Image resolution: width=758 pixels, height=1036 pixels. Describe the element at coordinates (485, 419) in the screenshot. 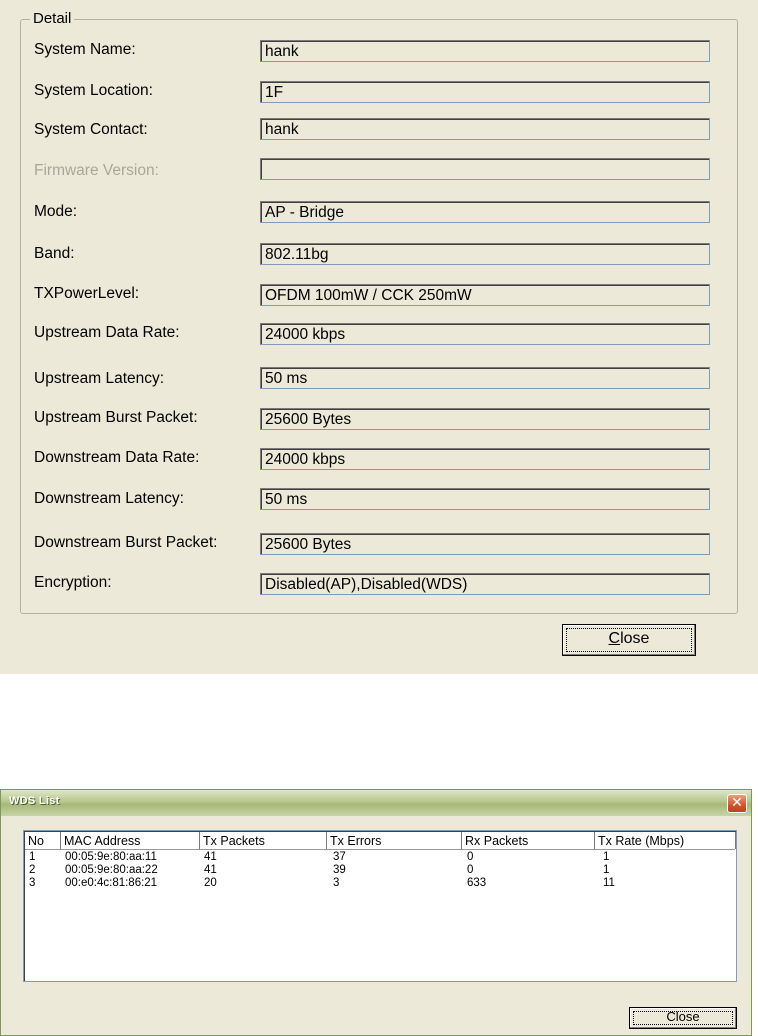

I see `upstream-burst-packet-field: 25600 Bytes` at that location.